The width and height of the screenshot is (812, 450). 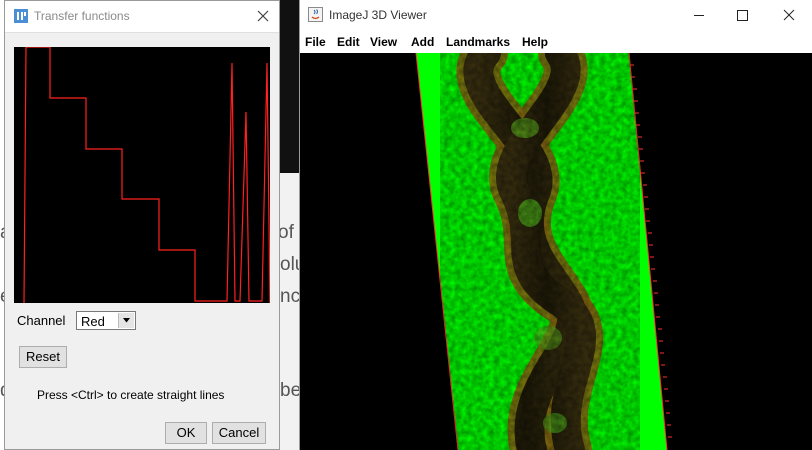 What do you see at coordinates (41, 320) in the screenshot?
I see `channel-label: Channel` at bounding box center [41, 320].